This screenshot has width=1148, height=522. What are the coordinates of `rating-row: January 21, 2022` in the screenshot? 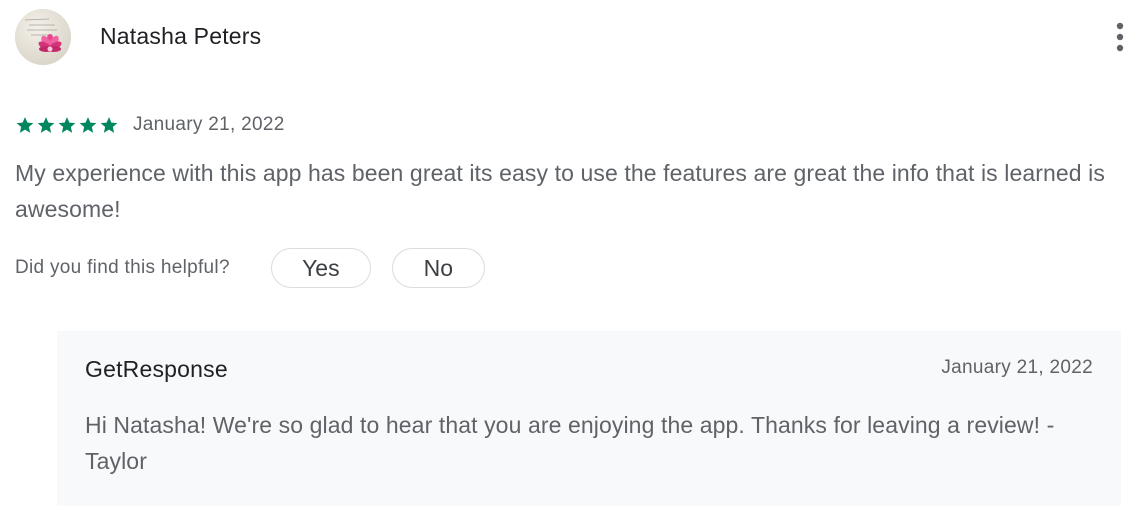 It's located at (150, 125).